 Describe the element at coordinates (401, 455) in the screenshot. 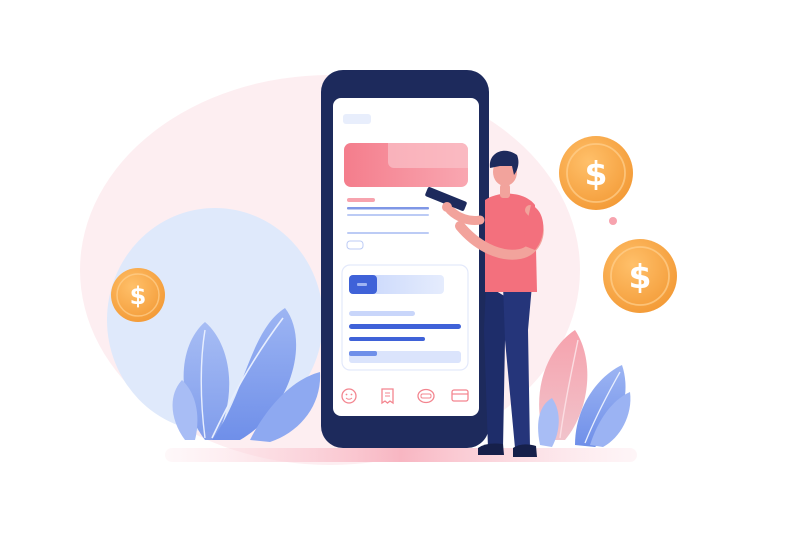

I see `floor-strip` at that location.